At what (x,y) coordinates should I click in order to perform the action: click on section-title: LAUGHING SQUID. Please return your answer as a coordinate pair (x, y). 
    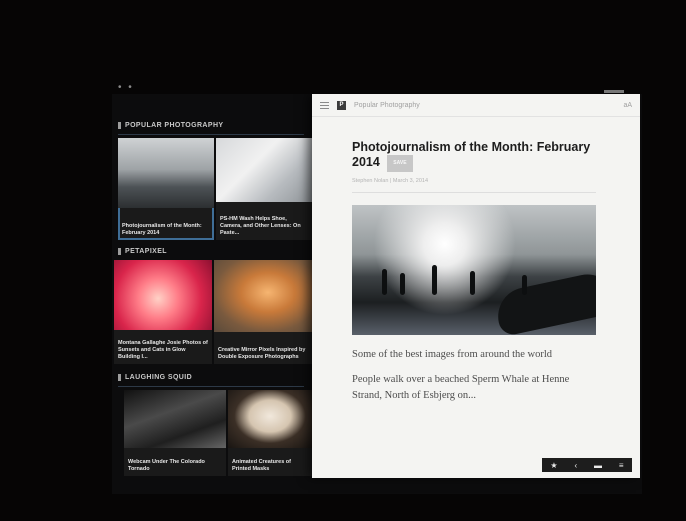
    Looking at the image, I should click on (159, 377).